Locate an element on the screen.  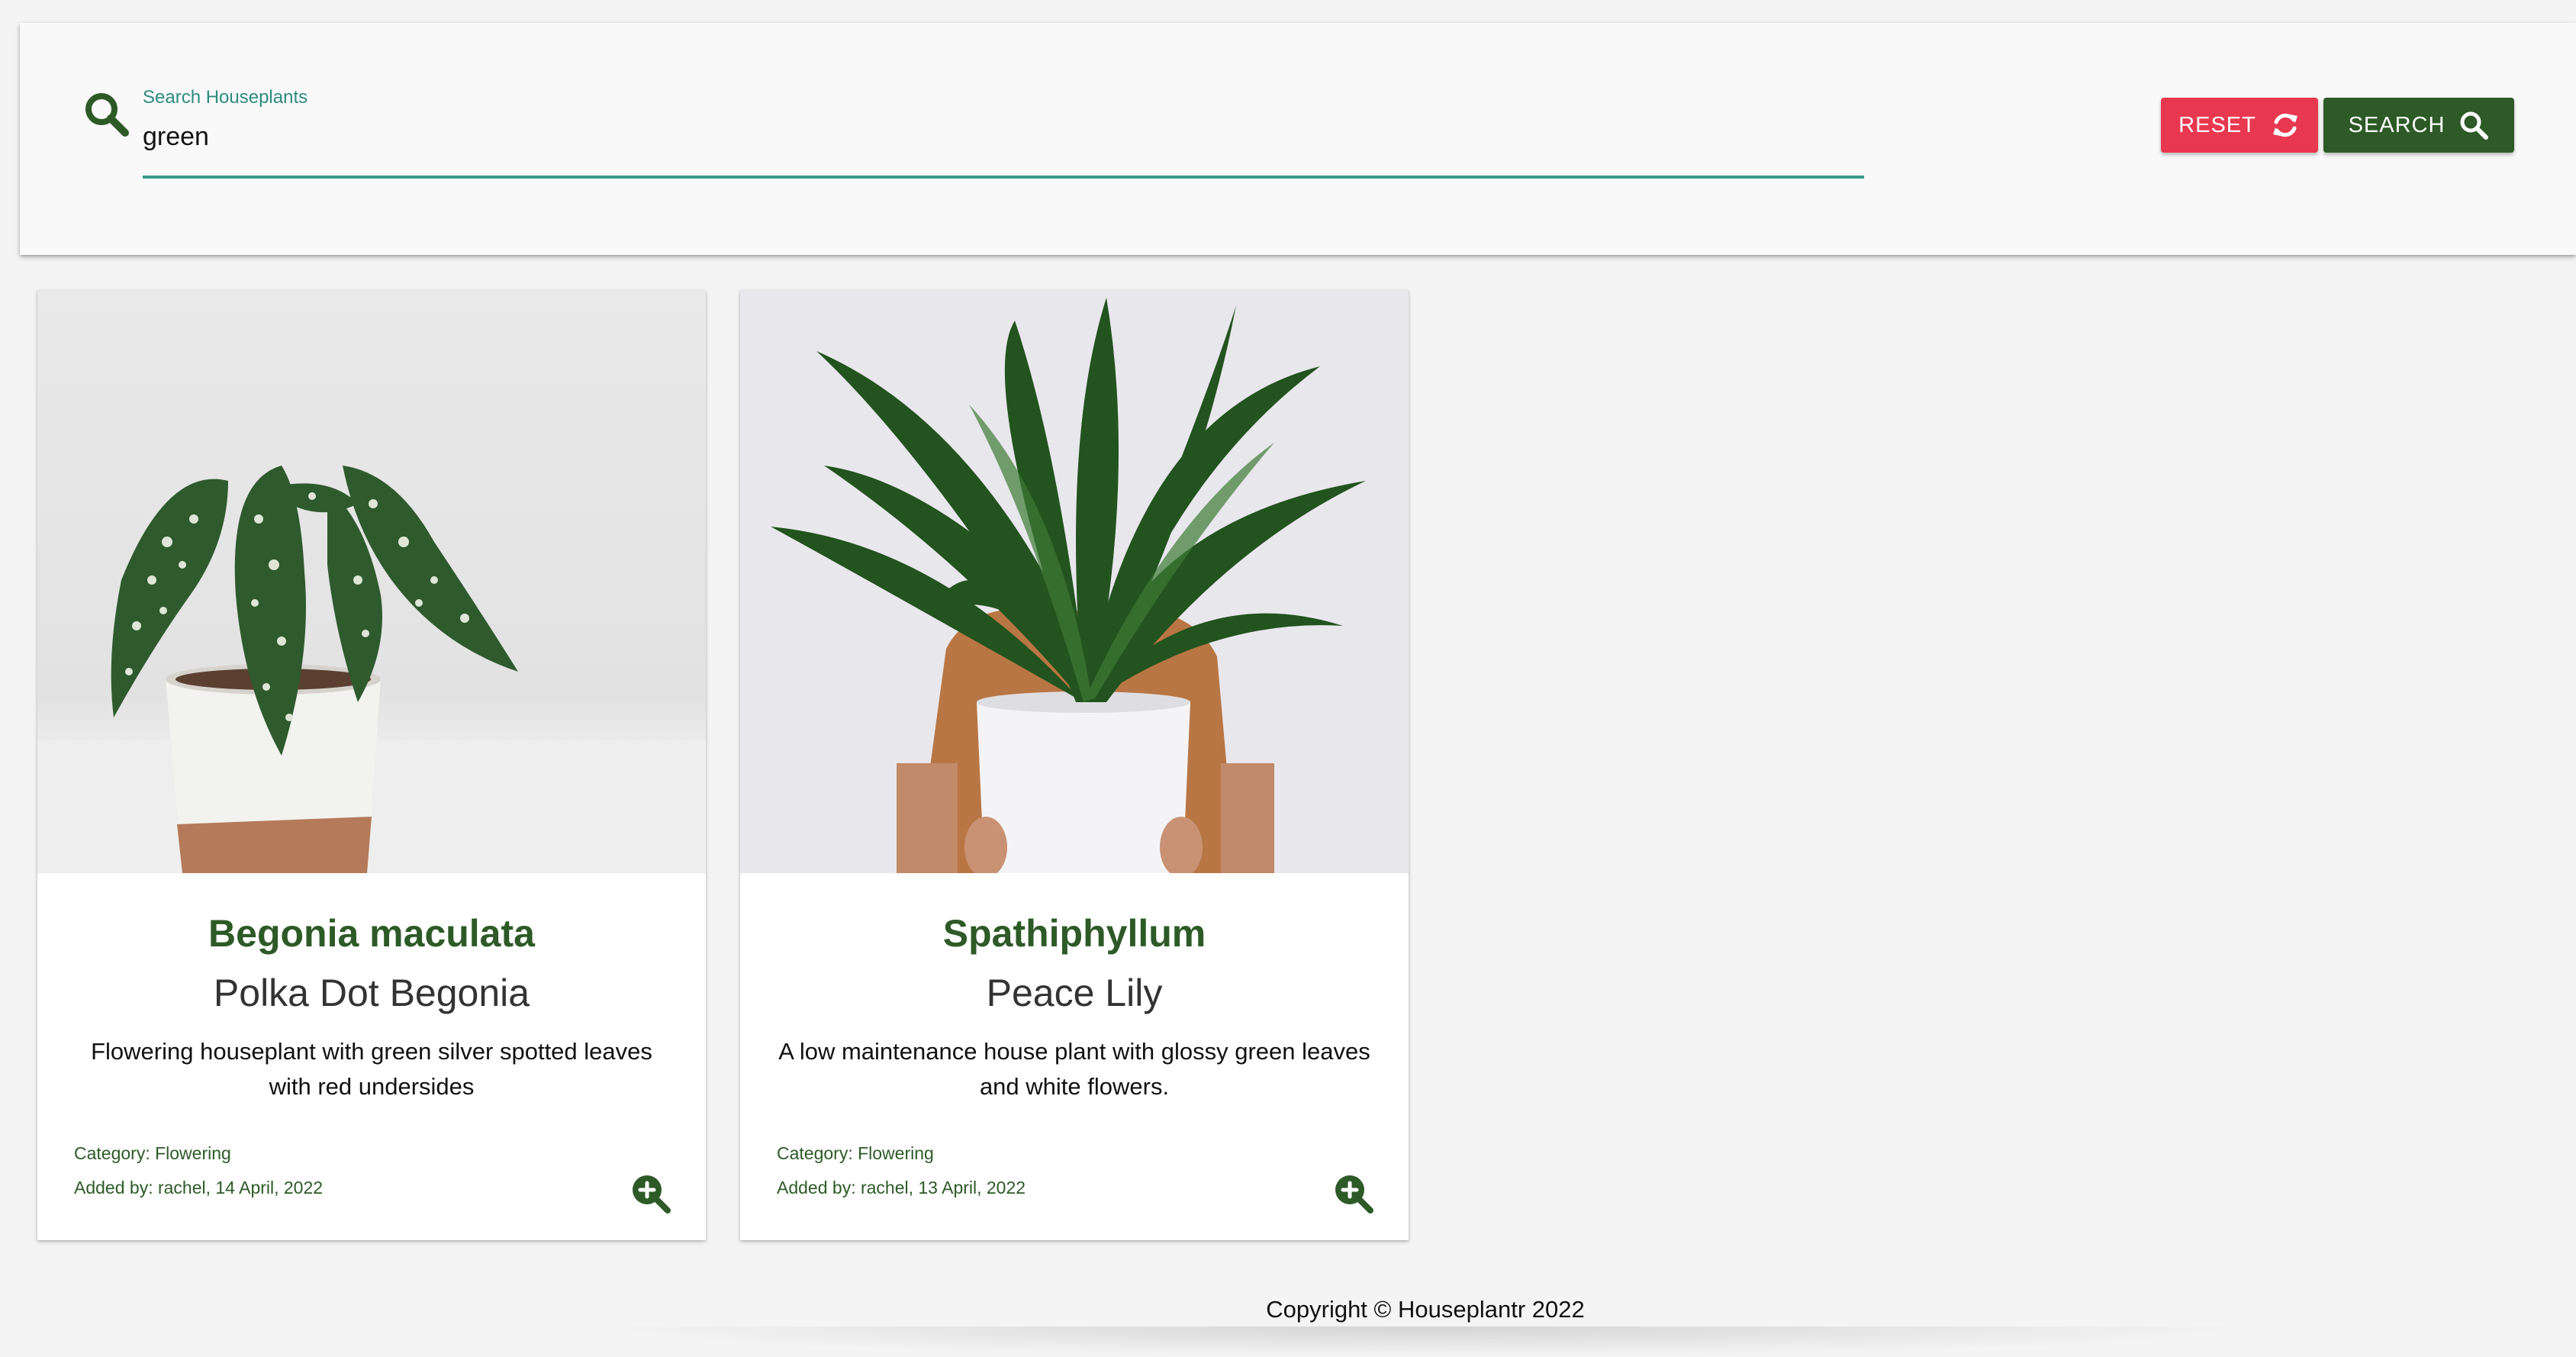
card-title: Spathiphyllum is located at coordinates (1074, 933).